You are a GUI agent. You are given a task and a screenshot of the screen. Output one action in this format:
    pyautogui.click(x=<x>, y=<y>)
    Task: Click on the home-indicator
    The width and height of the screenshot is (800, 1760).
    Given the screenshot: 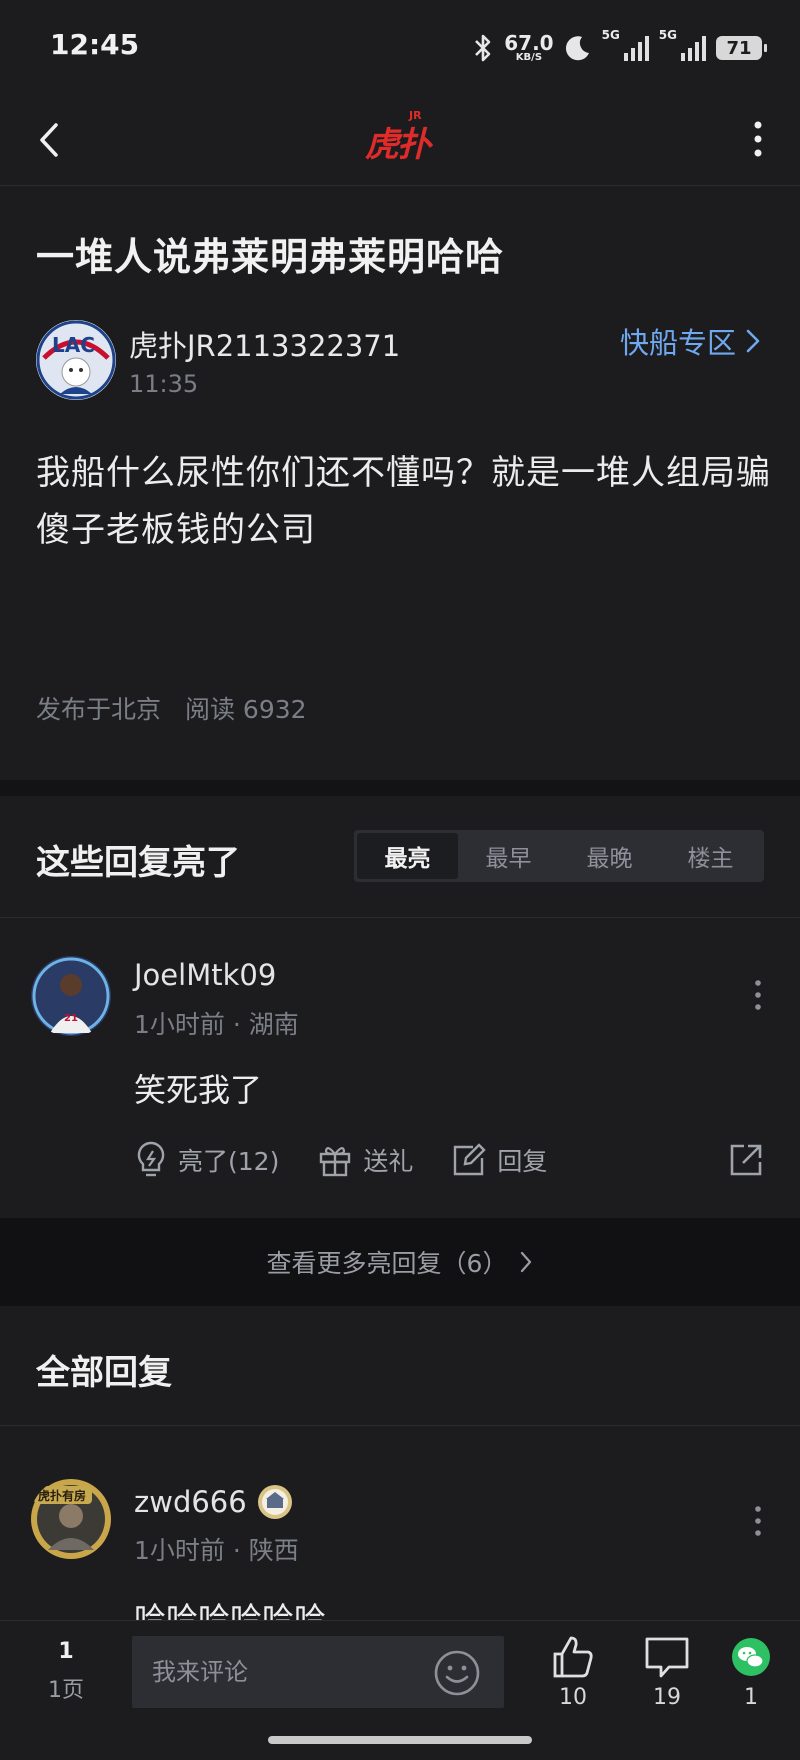 What is the action you would take?
    pyautogui.click(x=400, y=1740)
    